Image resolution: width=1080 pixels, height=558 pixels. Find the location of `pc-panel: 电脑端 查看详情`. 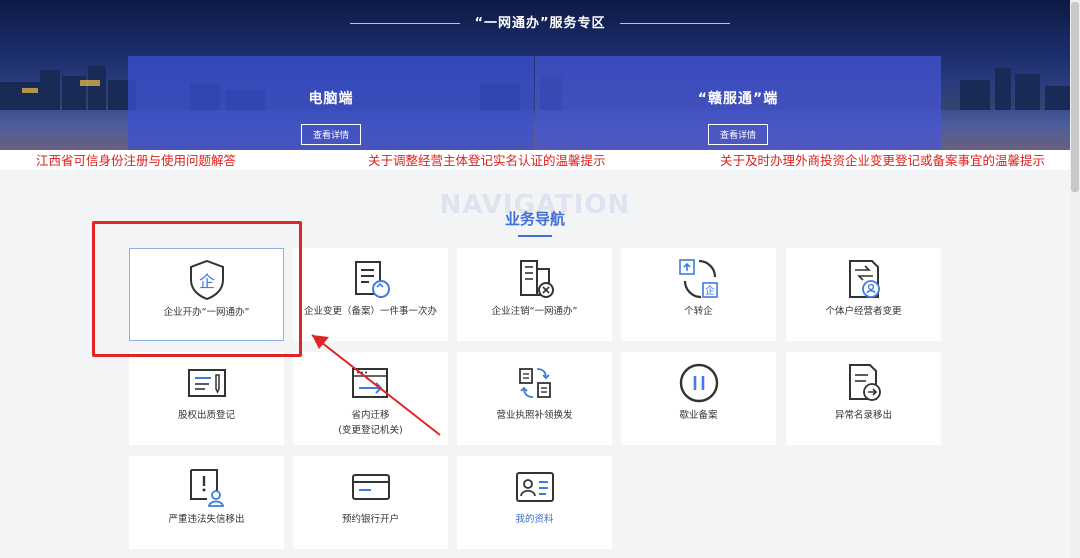

pc-panel: 电脑端 查看详情 is located at coordinates (331, 103).